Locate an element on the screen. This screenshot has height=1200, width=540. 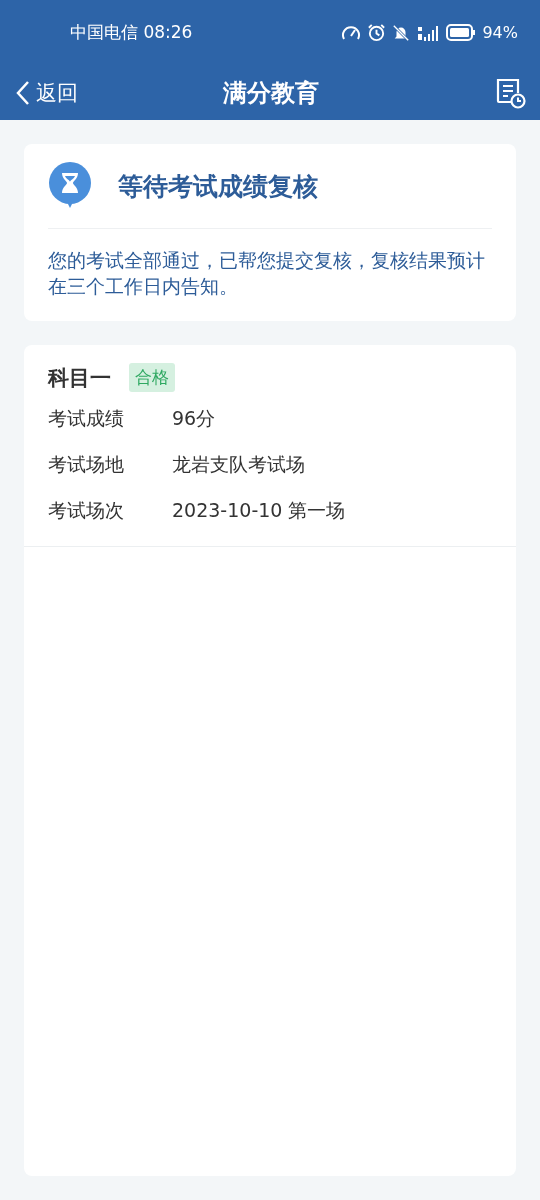
notice-message: 您的考试全部通过，已帮您提交复核，复核结果预计在三个工作日内告知。 is located at coordinates (267, 273).